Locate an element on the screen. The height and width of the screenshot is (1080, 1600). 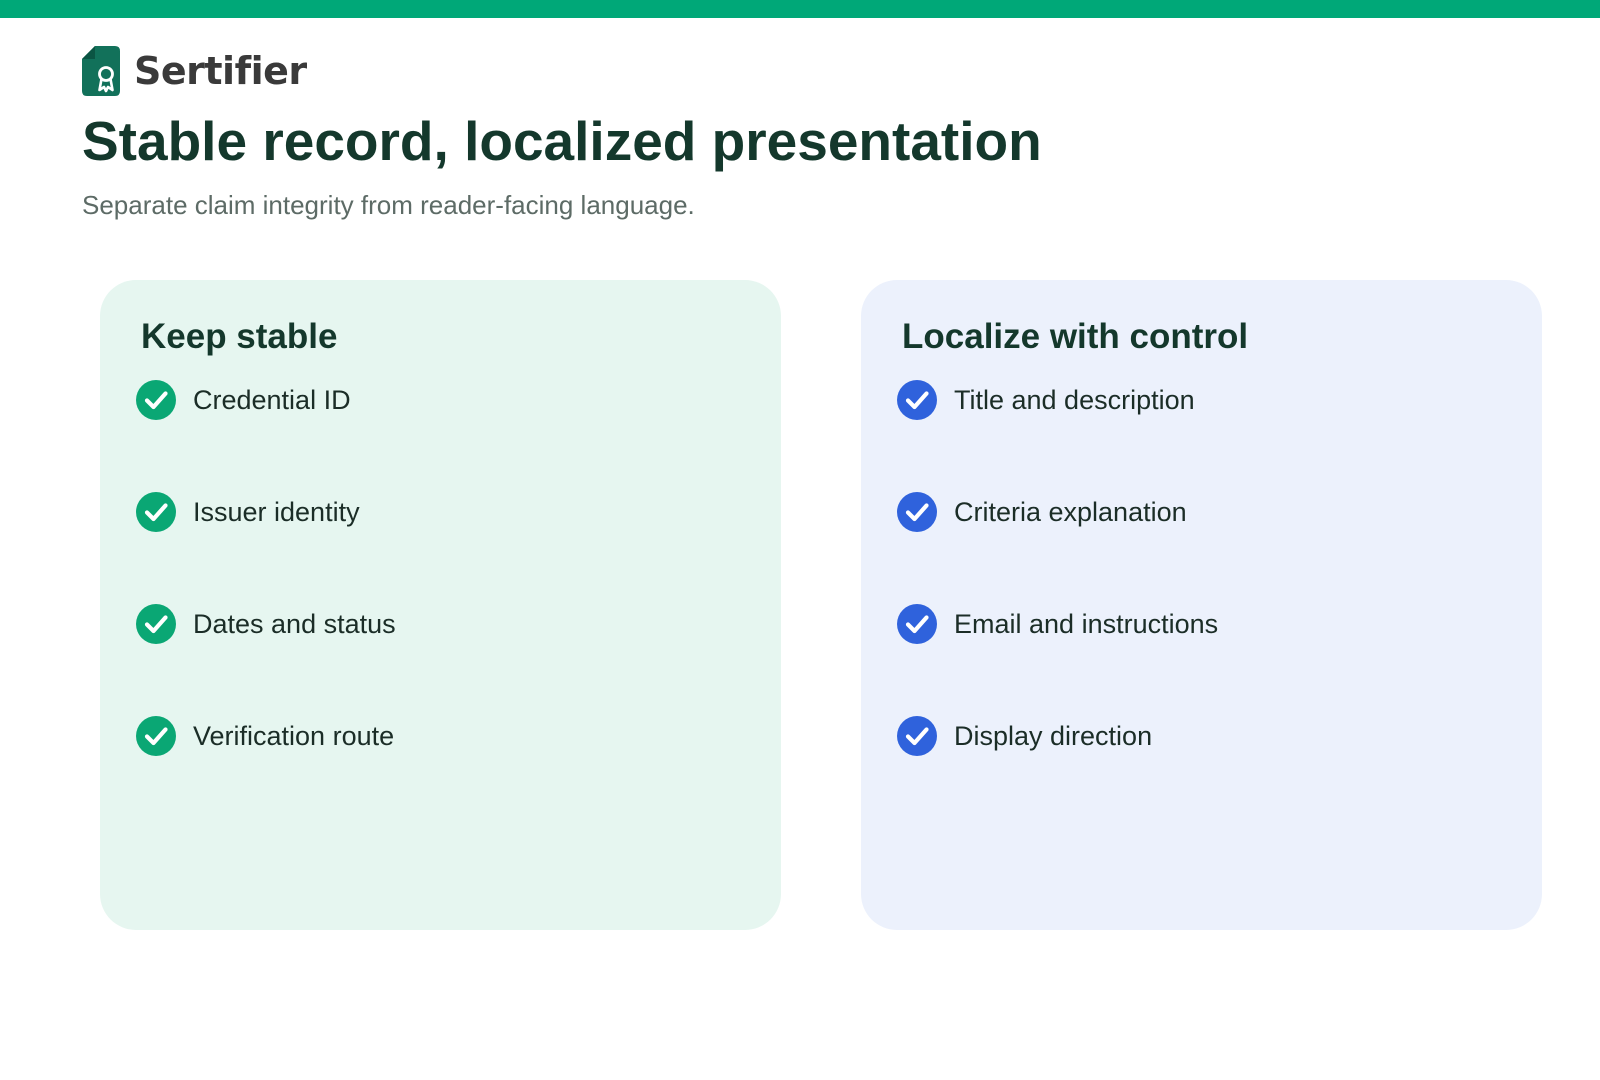
list-item-label: Display direction is located at coordinates (1053, 736).